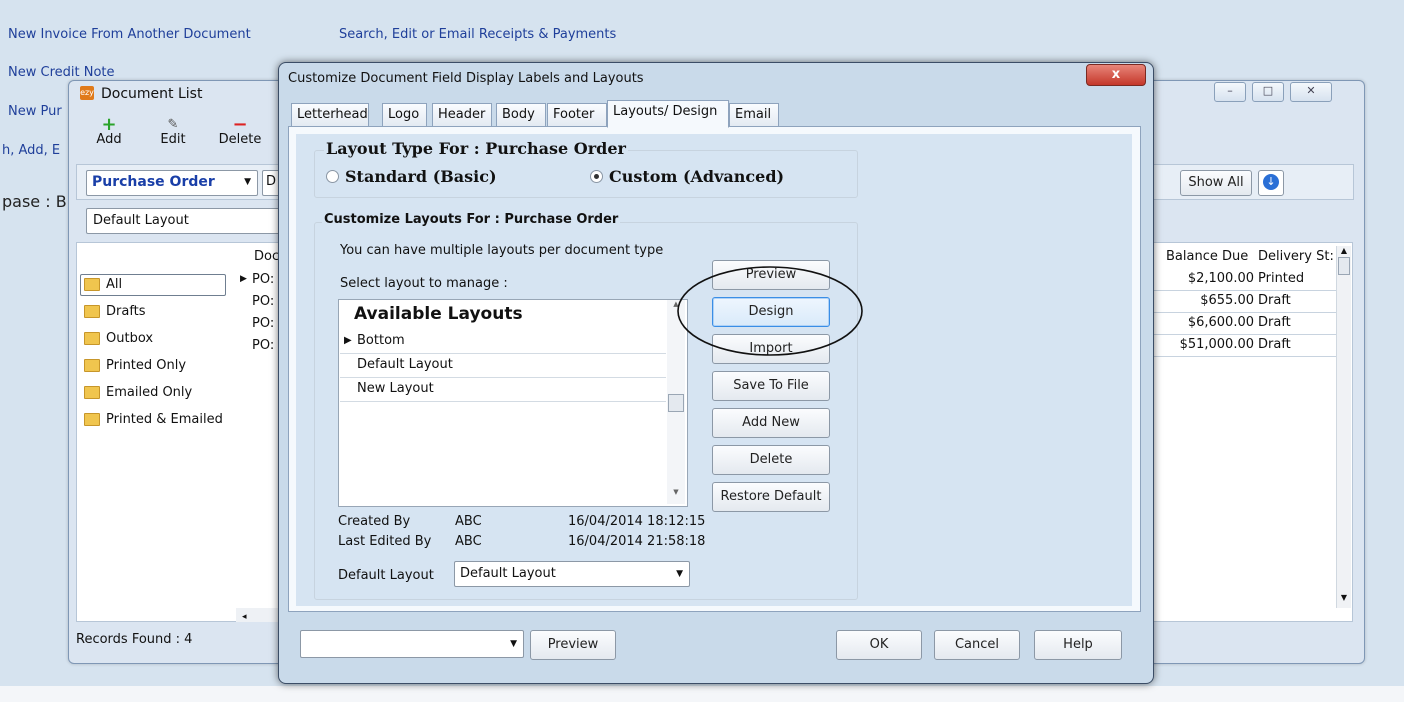 This screenshot has height=702, width=1404. What do you see at coordinates (879, 645) in the screenshot?
I see `ok-button: OK` at bounding box center [879, 645].